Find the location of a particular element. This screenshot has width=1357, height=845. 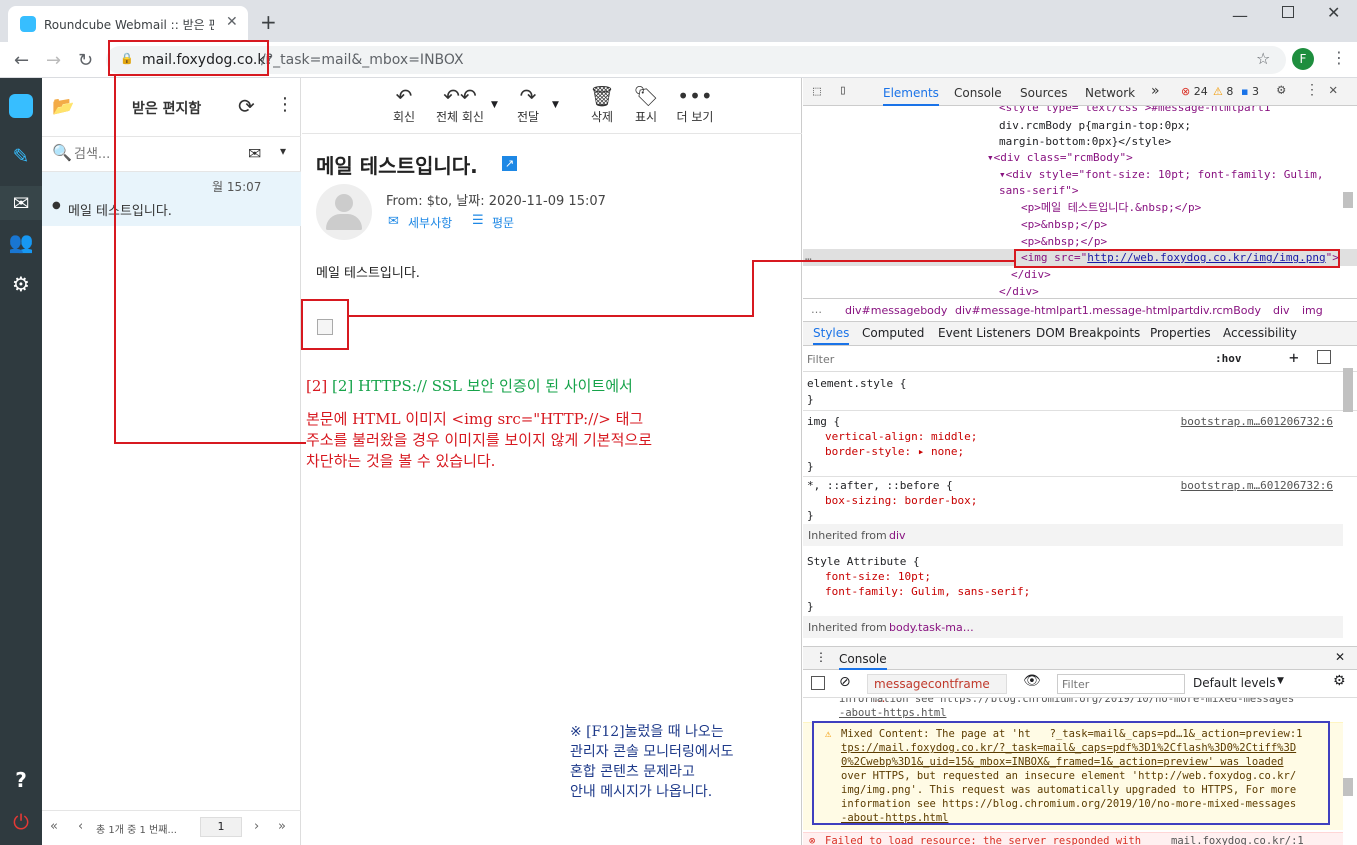

rule-img-prop-1: vertical-align: middle; is located at coordinates (901, 436).